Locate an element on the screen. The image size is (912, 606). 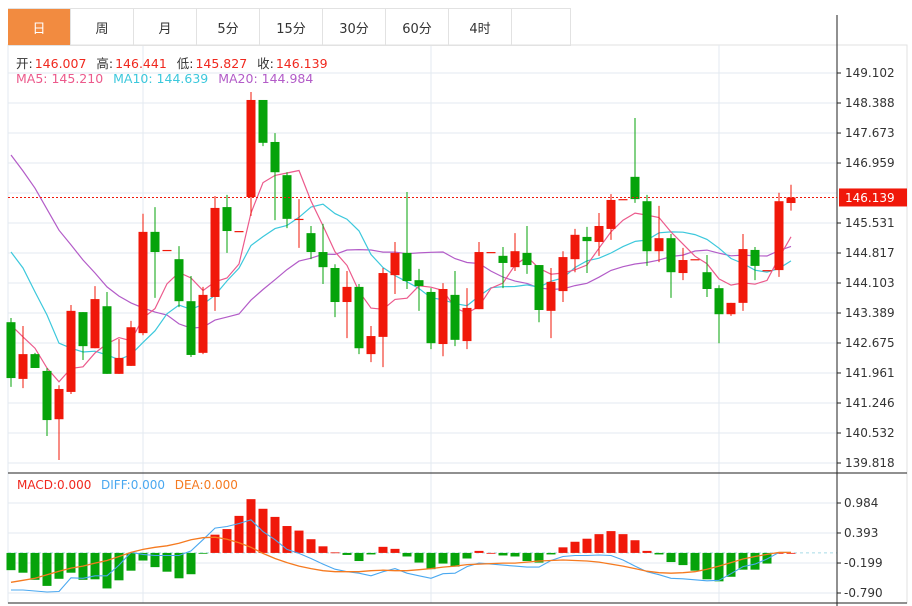
macd-panel is located at coordinates (421, 546).